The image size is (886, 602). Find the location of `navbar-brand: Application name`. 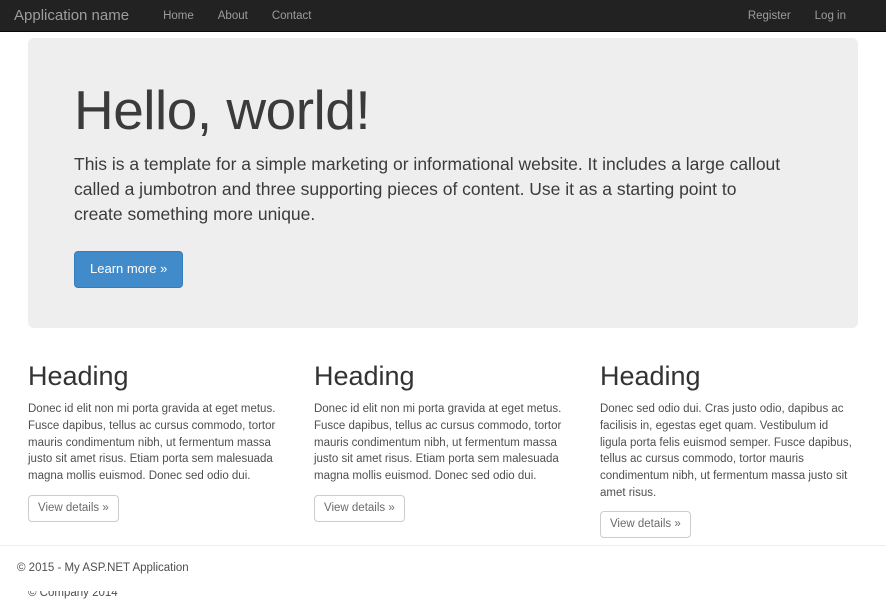

navbar-brand: Application name is located at coordinates (78, 16).